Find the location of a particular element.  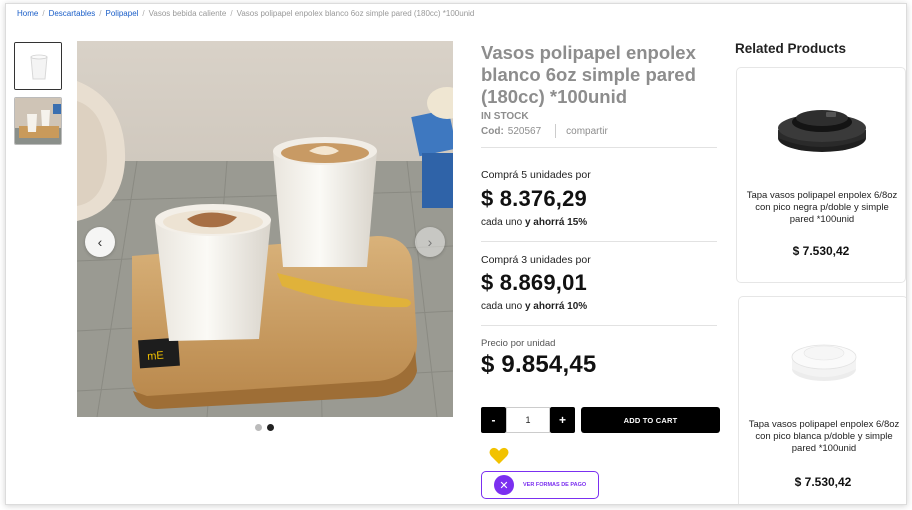

promo-savings: cada uno y ahorrá 15% is located at coordinates (534, 222).